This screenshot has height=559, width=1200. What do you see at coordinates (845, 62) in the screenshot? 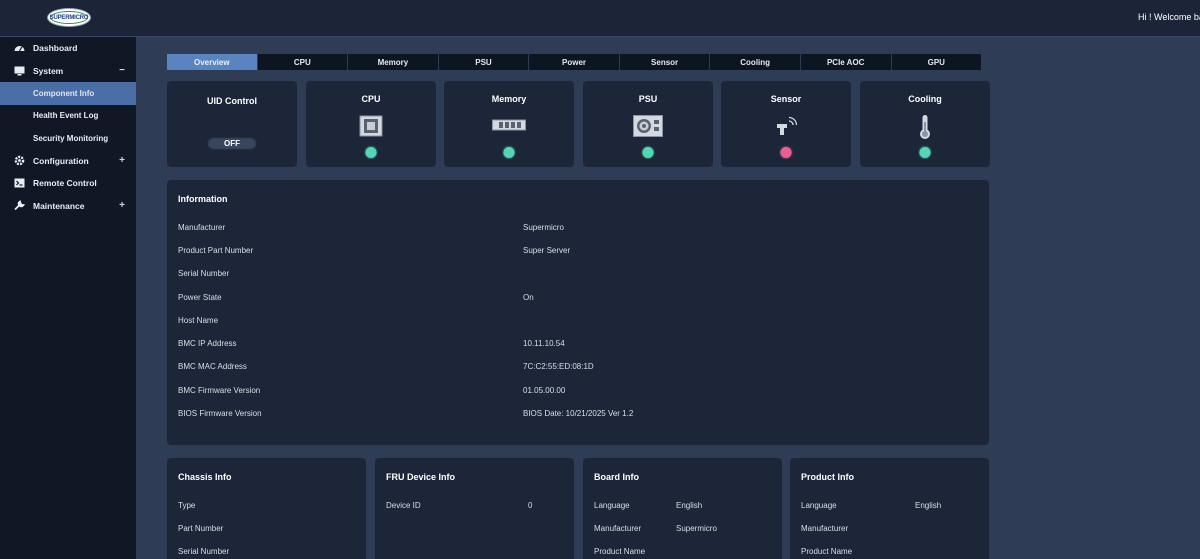
I see `tab-pcie-aoc: PCIe AOC` at bounding box center [845, 62].